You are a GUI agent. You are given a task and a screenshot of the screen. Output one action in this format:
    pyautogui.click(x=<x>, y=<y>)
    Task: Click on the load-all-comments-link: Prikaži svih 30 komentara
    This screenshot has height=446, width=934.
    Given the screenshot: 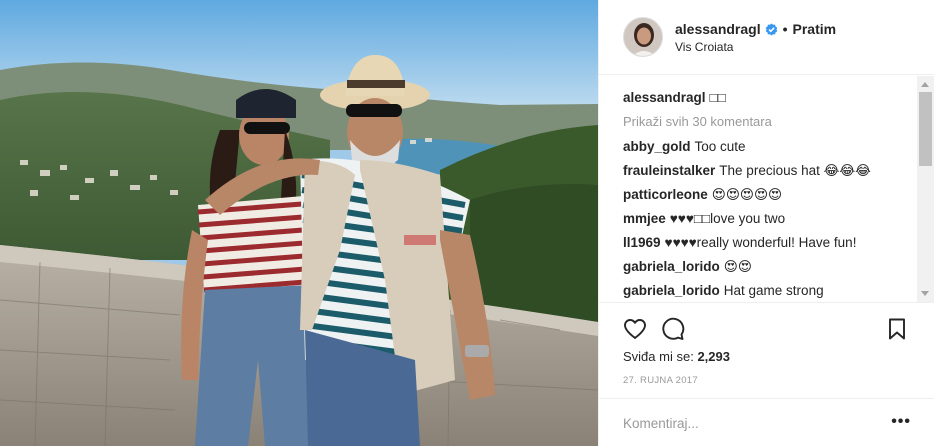 What is the action you would take?
    pyautogui.click(x=768, y=124)
    